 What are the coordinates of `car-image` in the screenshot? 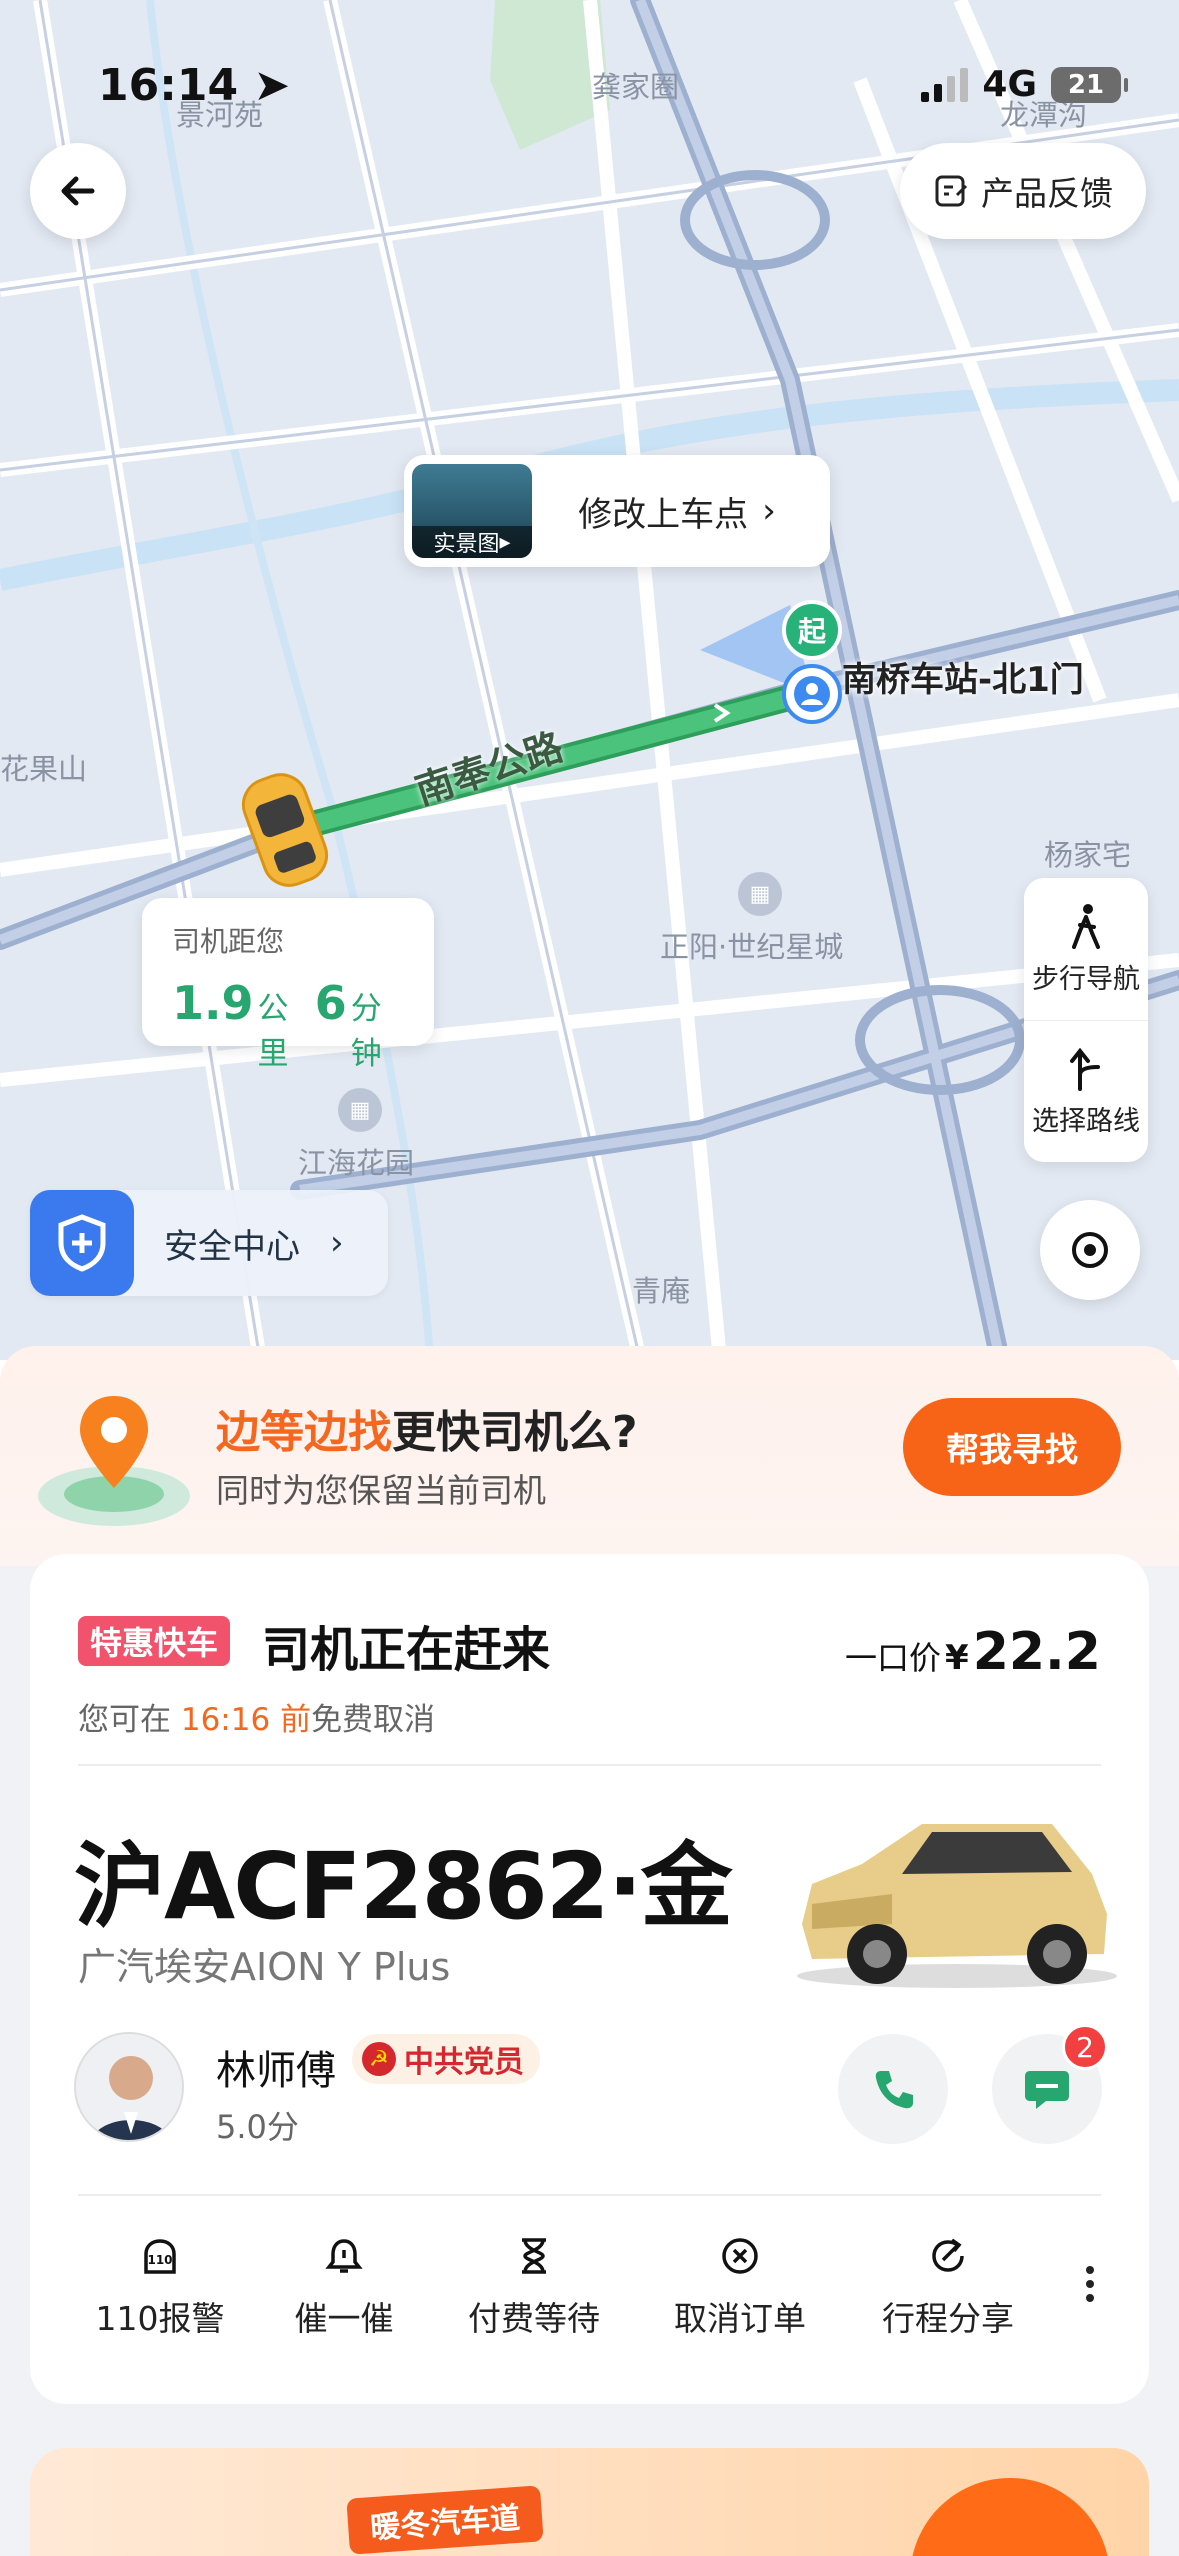 It's located at (957, 1906).